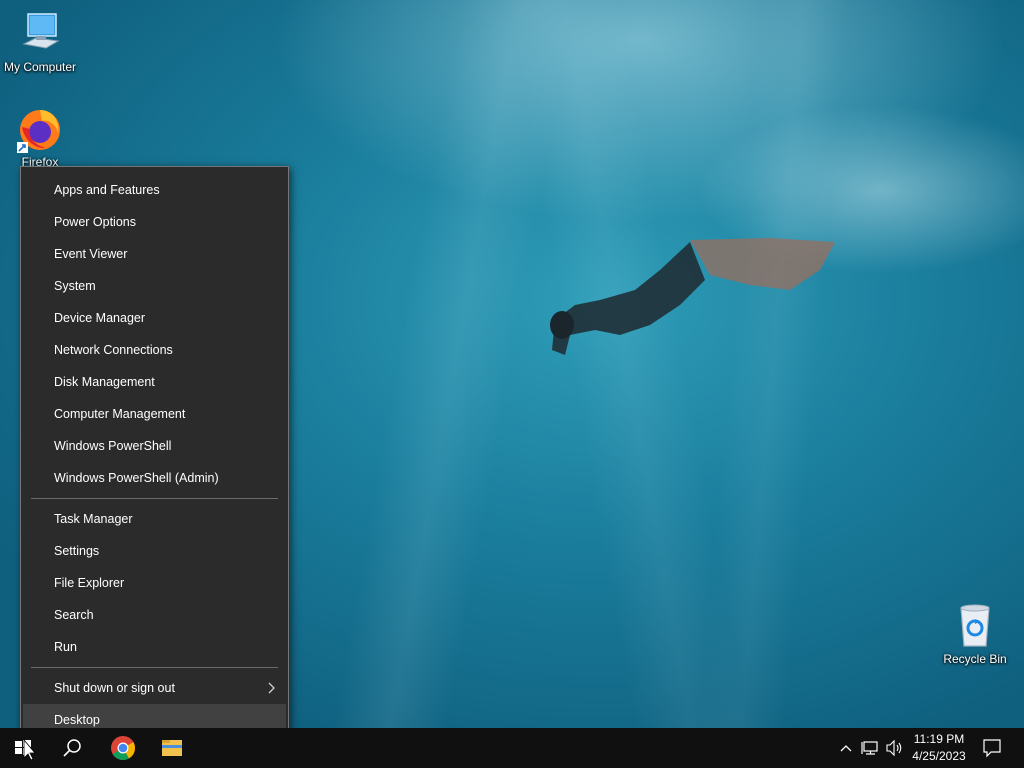 The width and height of the screenshot is (1024, 768). Describe the element at coordinates (154, 254) in the screenshot. I see `menu-item-event-viewer: Event Viewer` at that location.